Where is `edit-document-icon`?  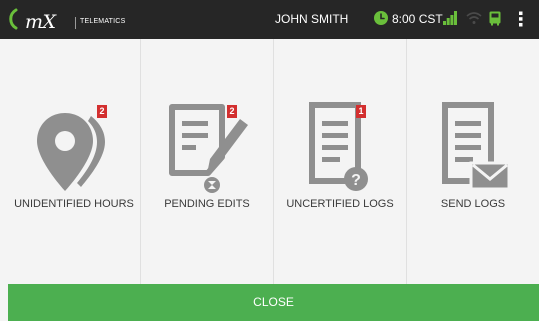 edit-document-icon is located at coordinates (208, 148).